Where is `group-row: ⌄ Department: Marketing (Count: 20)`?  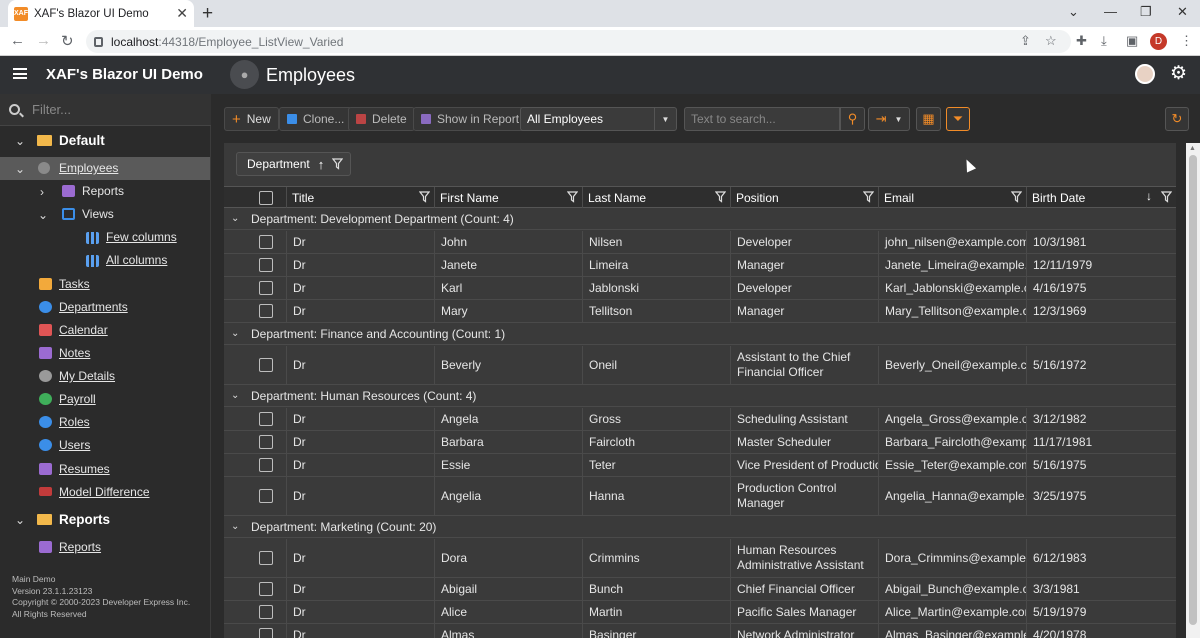
group-row: ⌄ Department: Marketing (Count: 20) is located at coordinates (700, 527).